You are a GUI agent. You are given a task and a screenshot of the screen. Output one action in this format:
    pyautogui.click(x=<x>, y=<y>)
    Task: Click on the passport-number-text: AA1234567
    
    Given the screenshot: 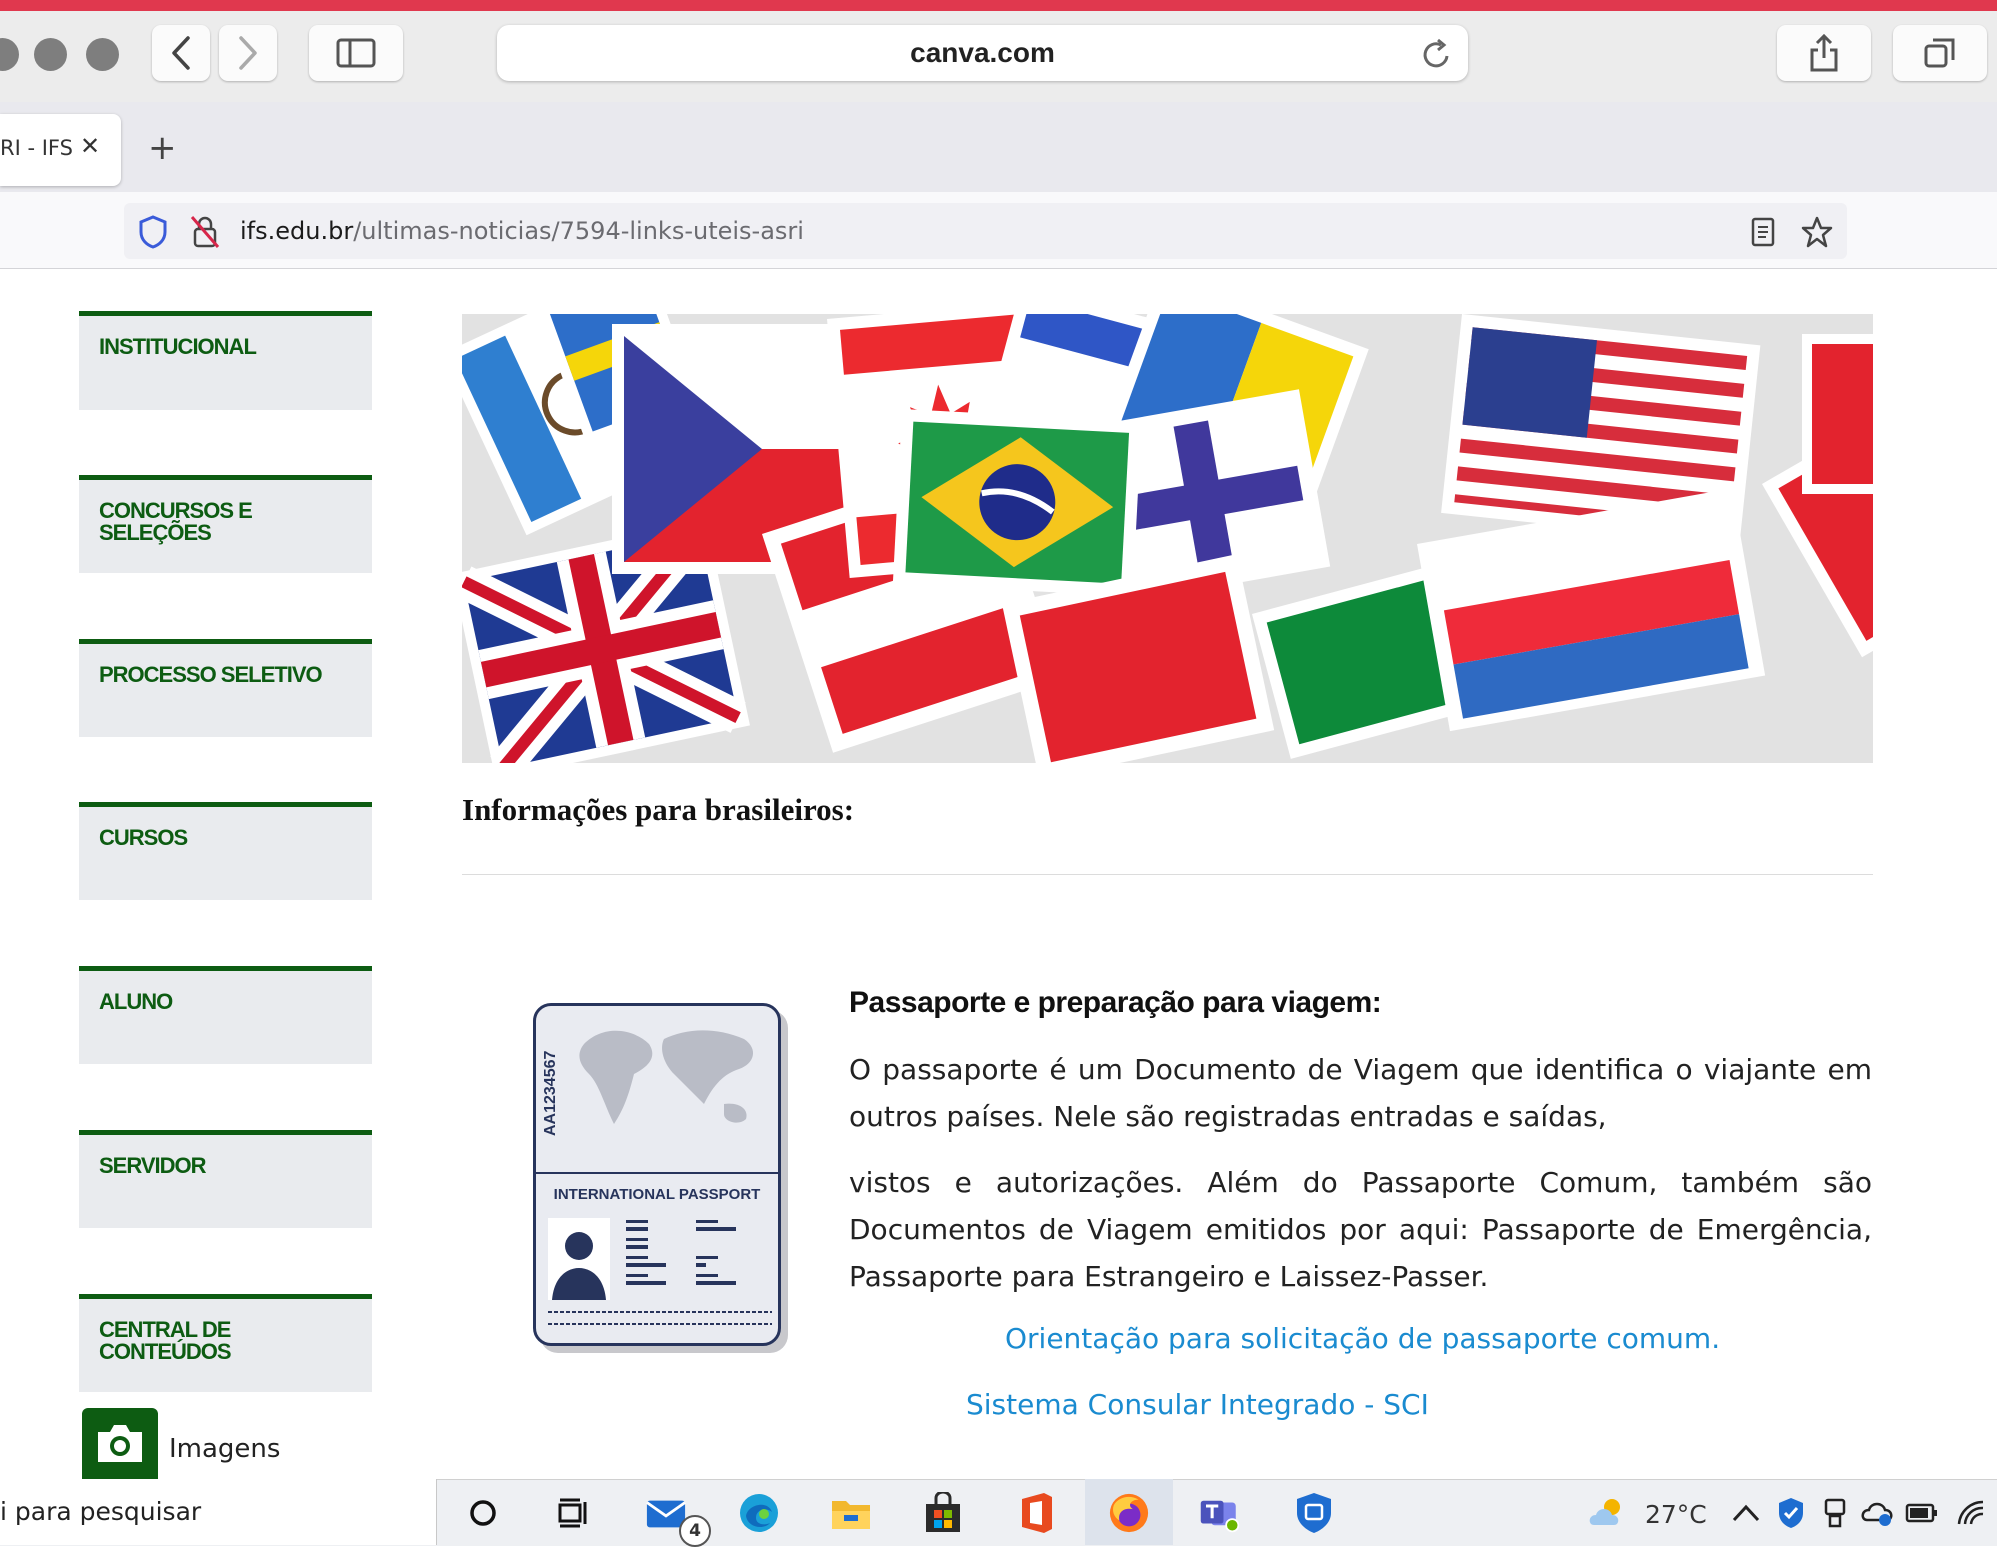 What is the action you would take?
    pyautogui.click(x=550, y=1093)
    